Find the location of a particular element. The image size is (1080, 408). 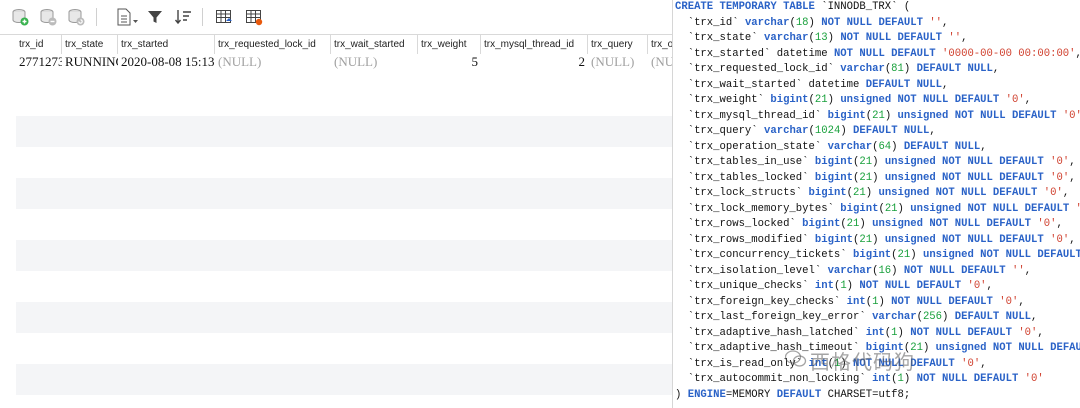

column-header: trx_query is located at coordinates (618, 44).